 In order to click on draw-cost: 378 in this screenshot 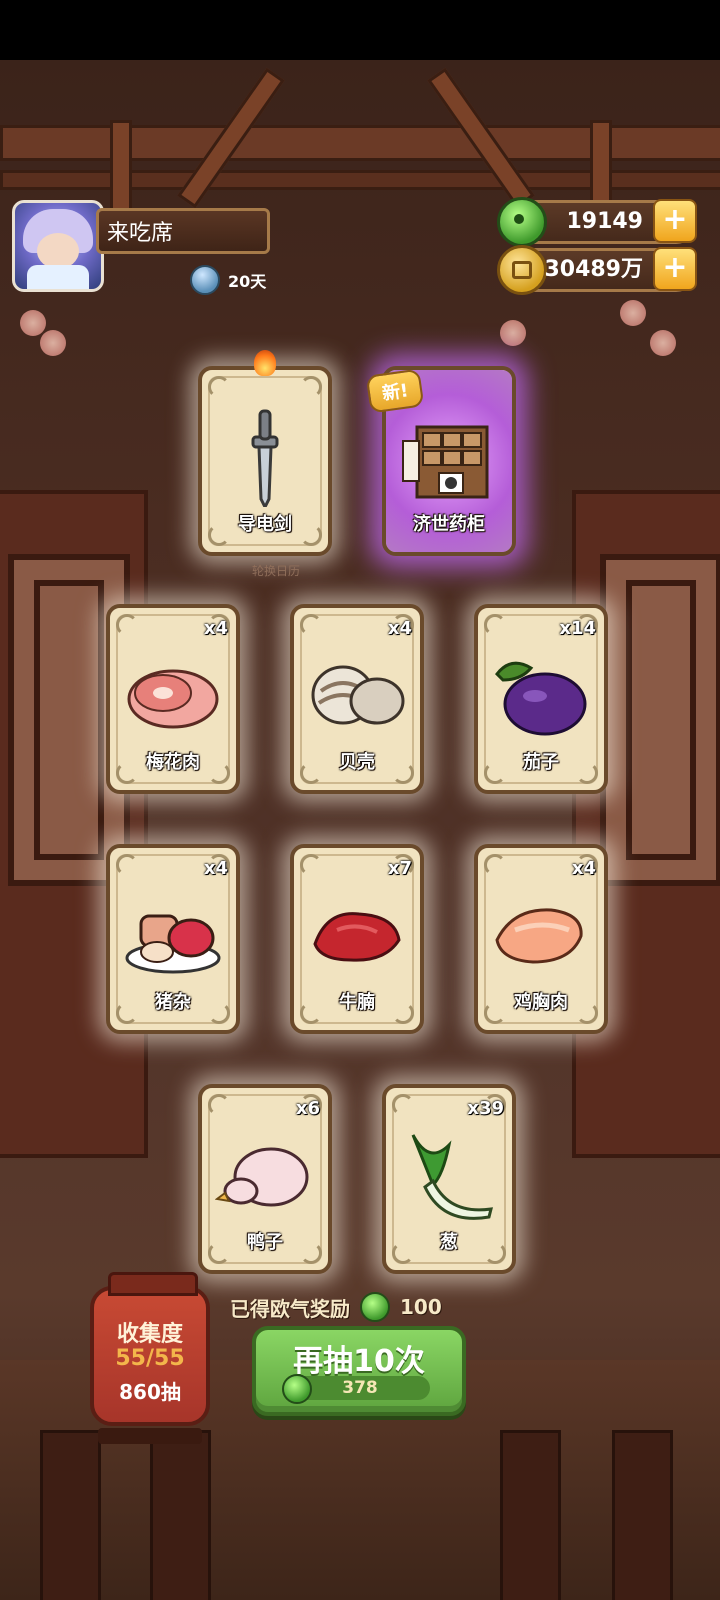, I will do `click(356, 1389)`.